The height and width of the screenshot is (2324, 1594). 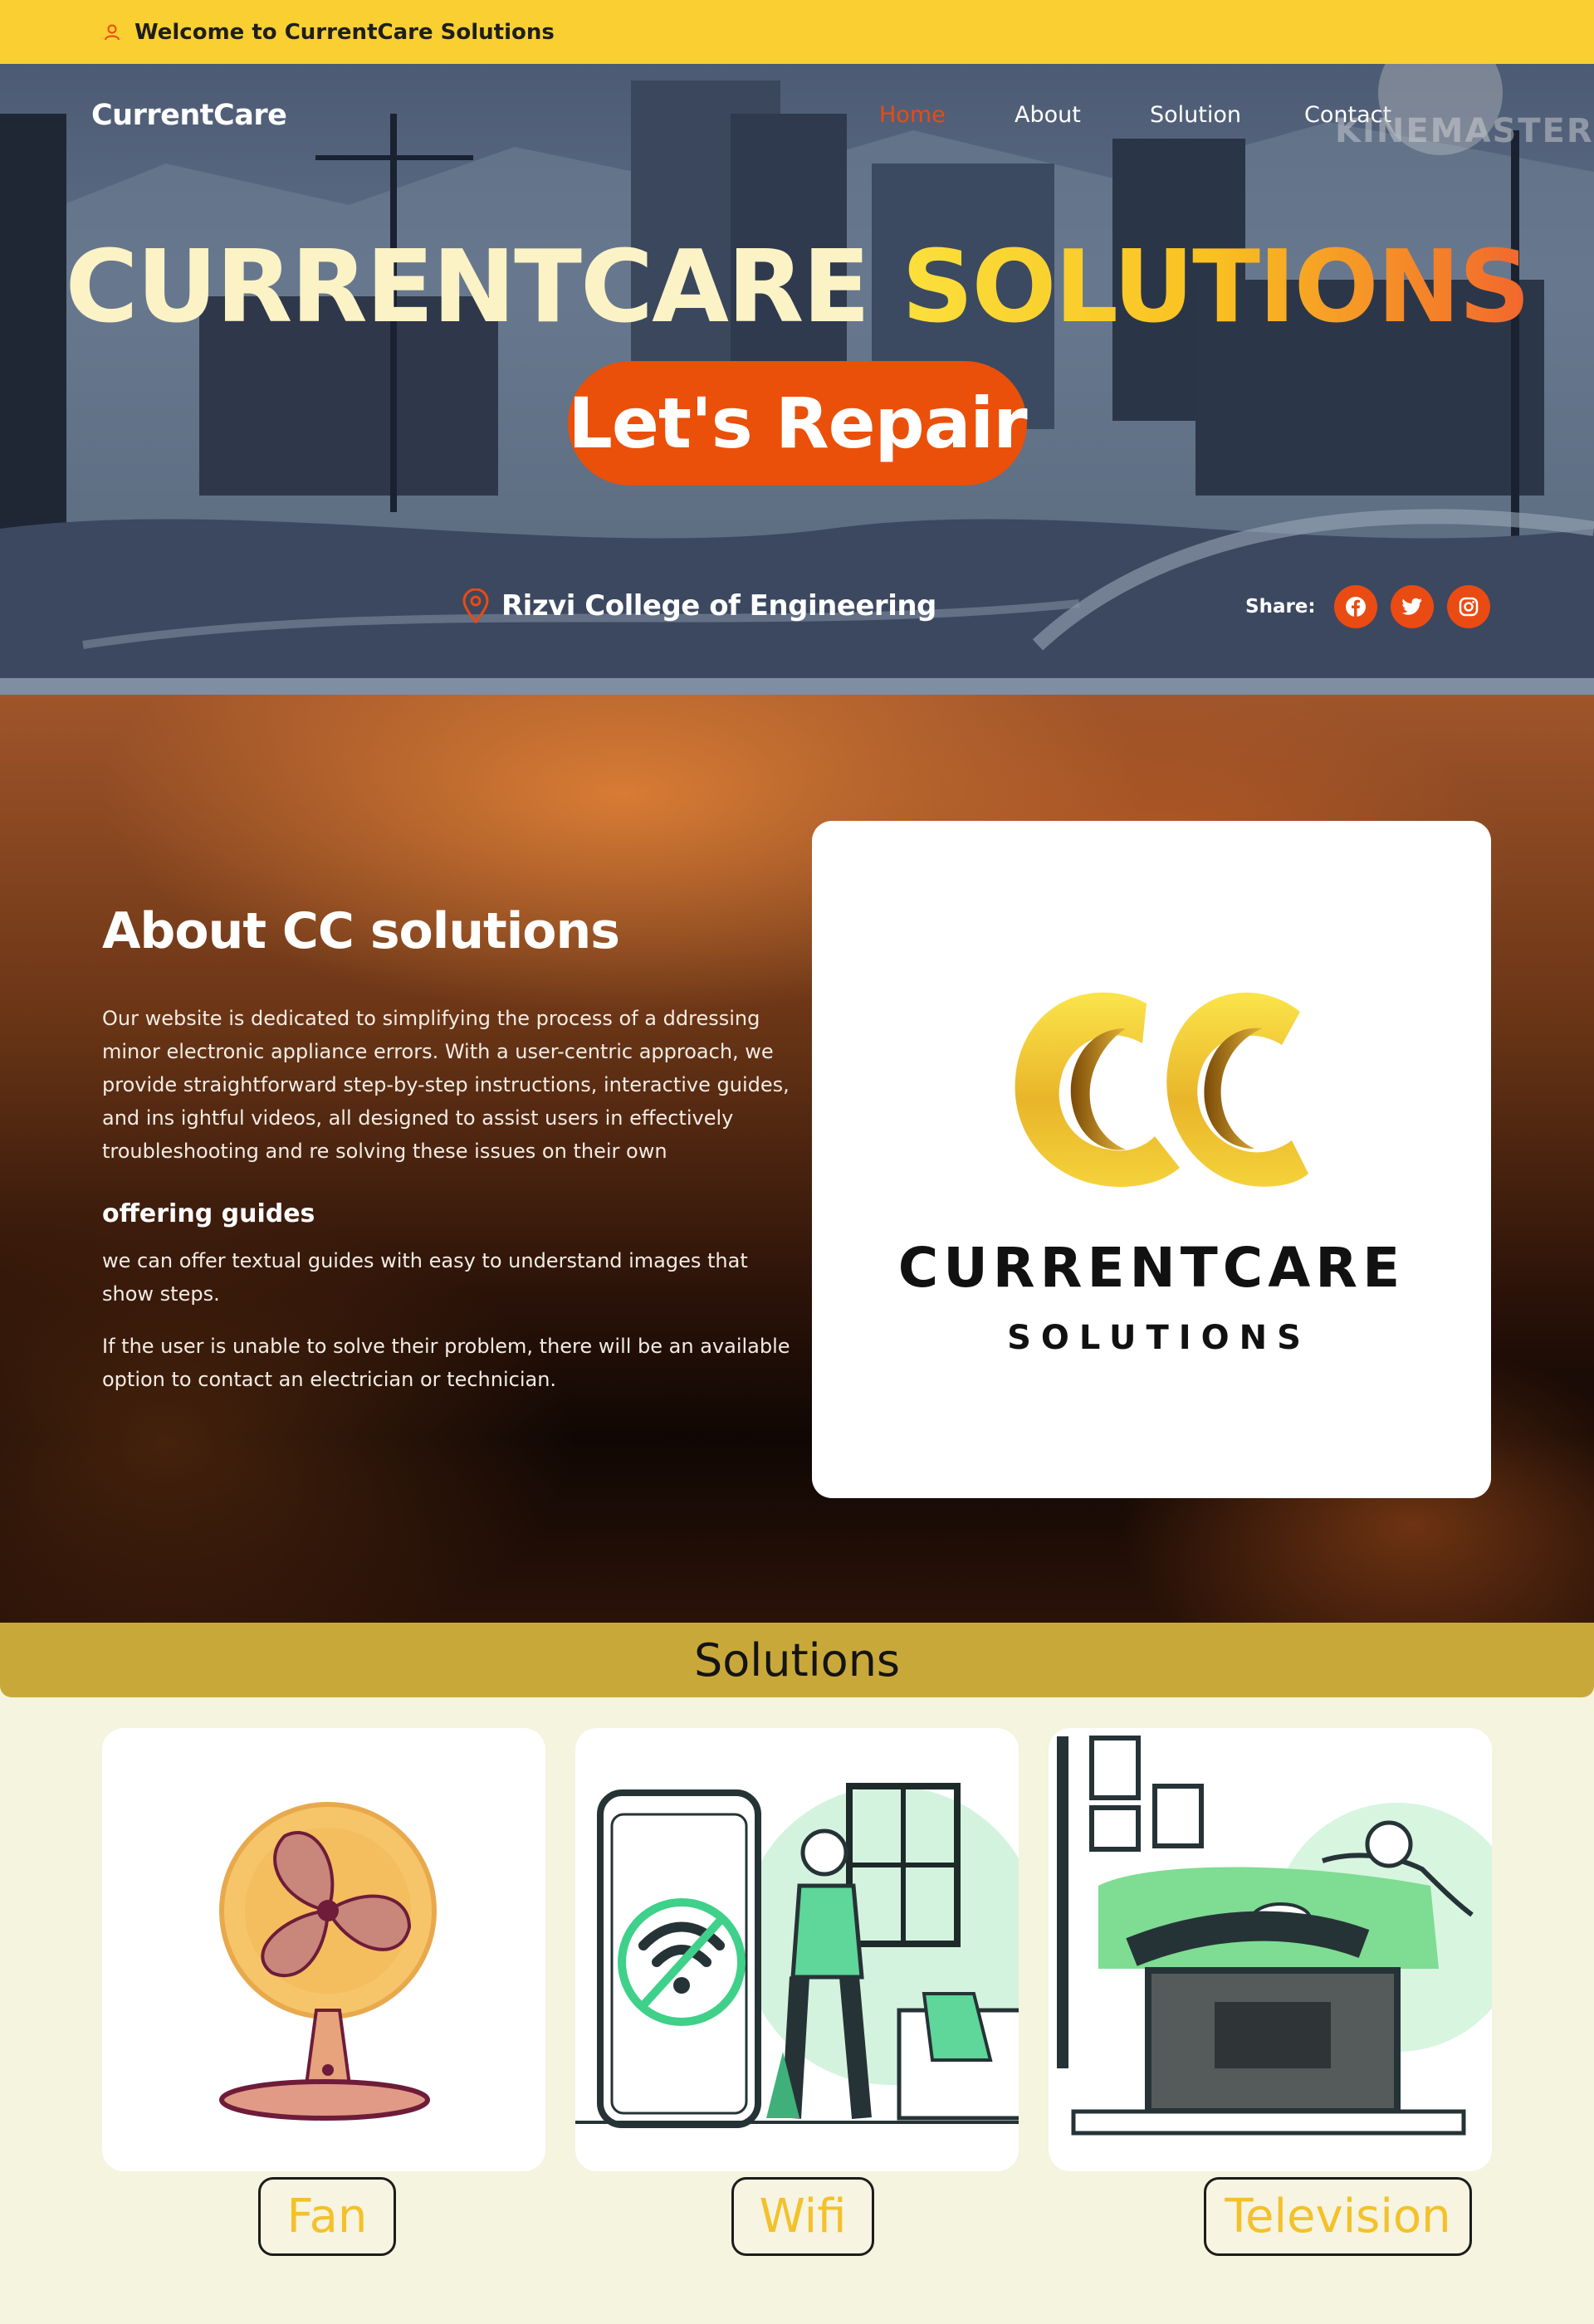 What do you see at coordinates (1338, 2216) in the screenshot?
I see `television-label-button: Television` at bounding box center [1338, 2216].